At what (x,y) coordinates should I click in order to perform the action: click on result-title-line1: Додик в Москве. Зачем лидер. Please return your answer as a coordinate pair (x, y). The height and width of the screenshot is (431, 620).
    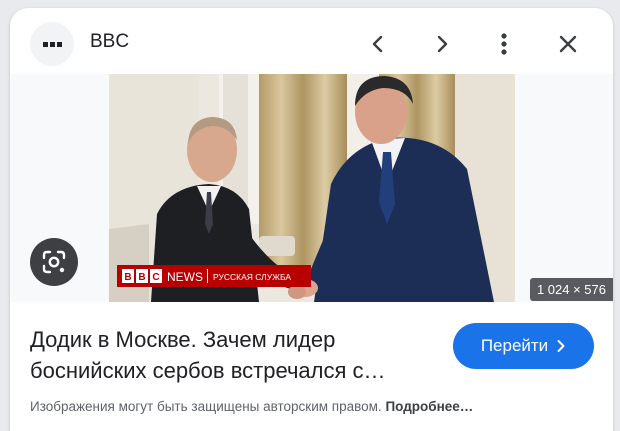
    Looking at the image, I should click on (183, 339).